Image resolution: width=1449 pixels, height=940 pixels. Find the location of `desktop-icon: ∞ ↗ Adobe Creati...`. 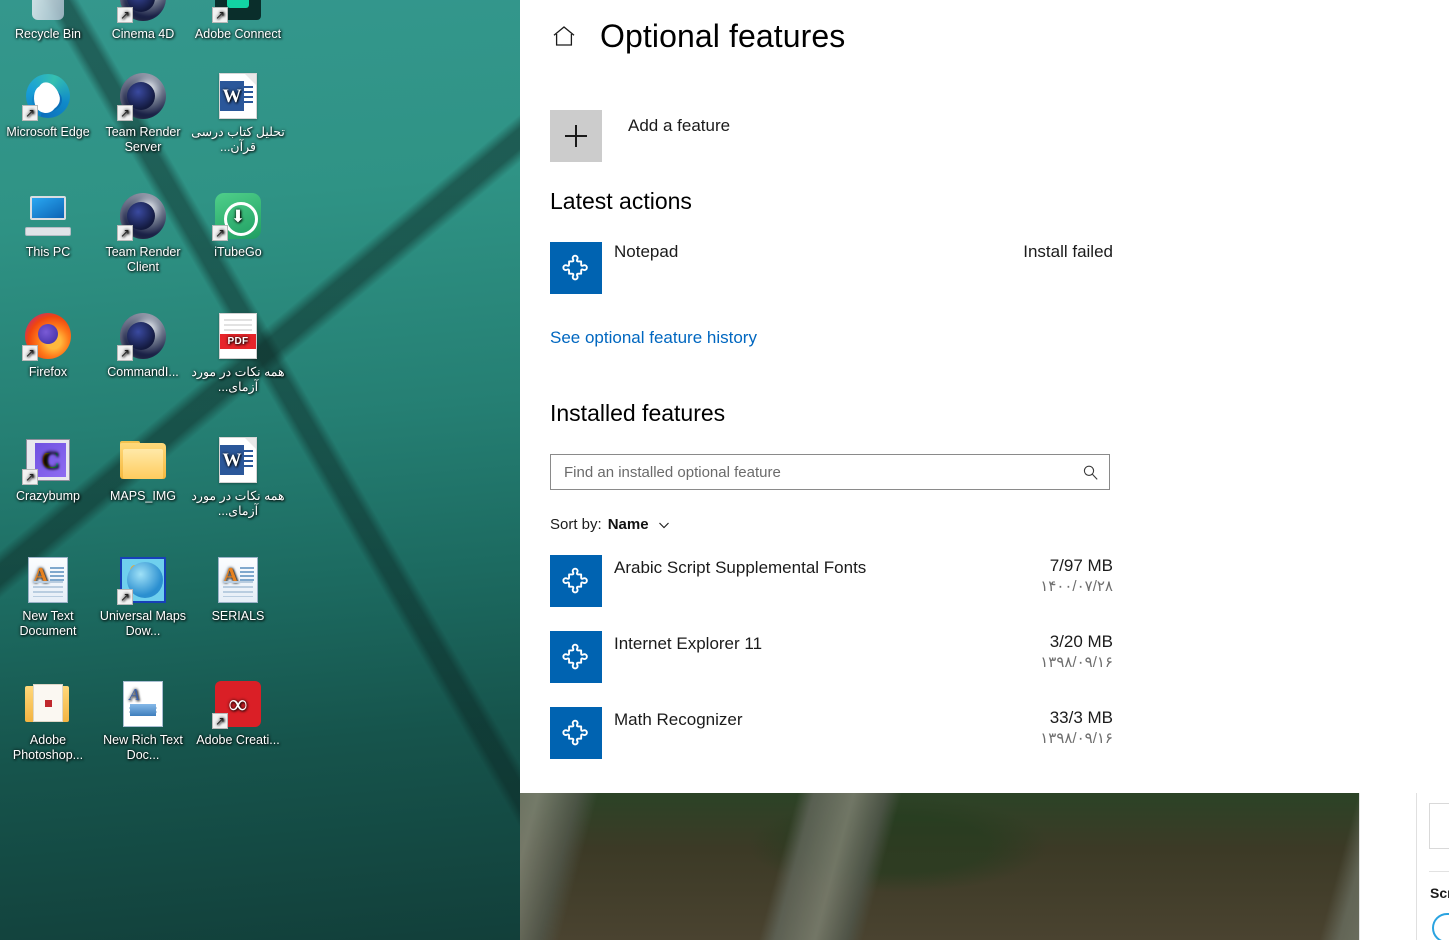

desktop-icon: ∞ ↗ Adobe Creati... is located at coordinates (238, 714).